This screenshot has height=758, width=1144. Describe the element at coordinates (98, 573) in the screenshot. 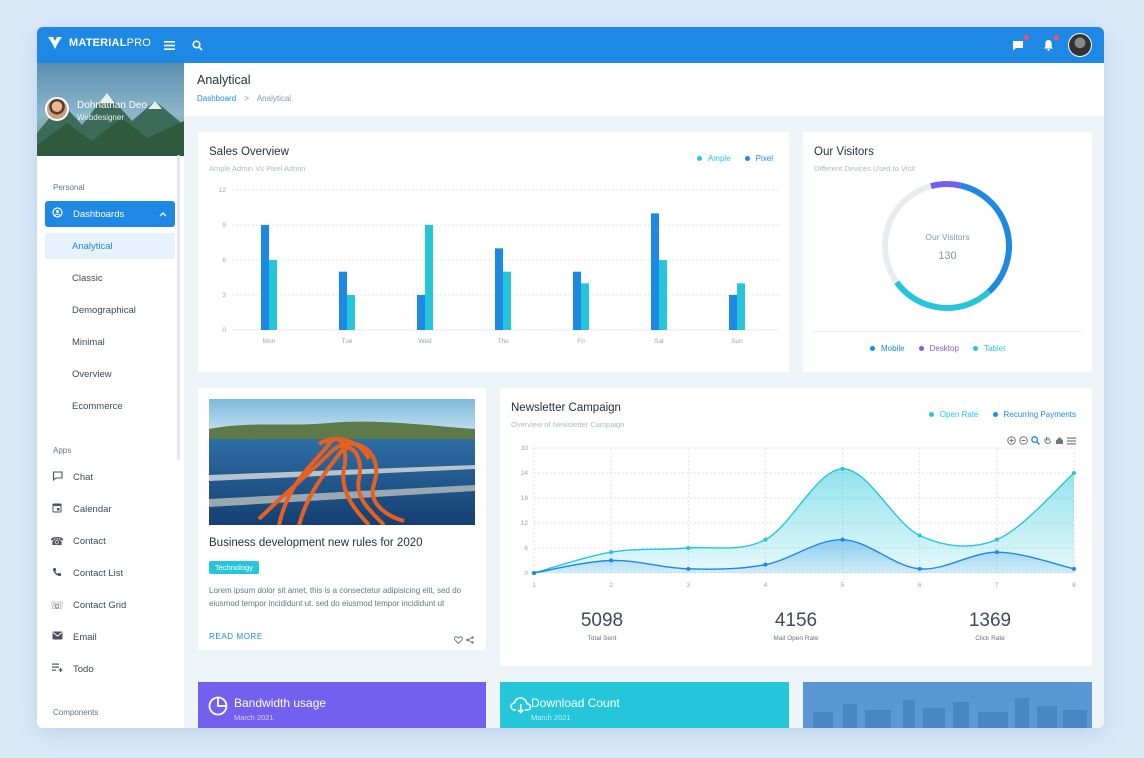

I see `sidebar-item-label: Contact List` at that location.